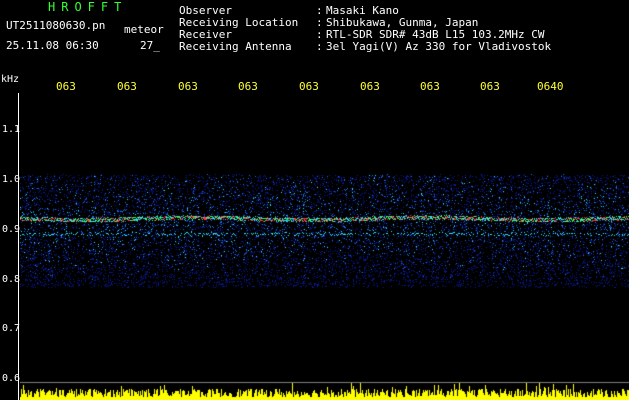 This screenshot has width=629, height=400. What do you see at coordinates (56, 25) in the screenshot?
I see `filename-label: UT2511080630.pn` at bounding box center [56, 25].